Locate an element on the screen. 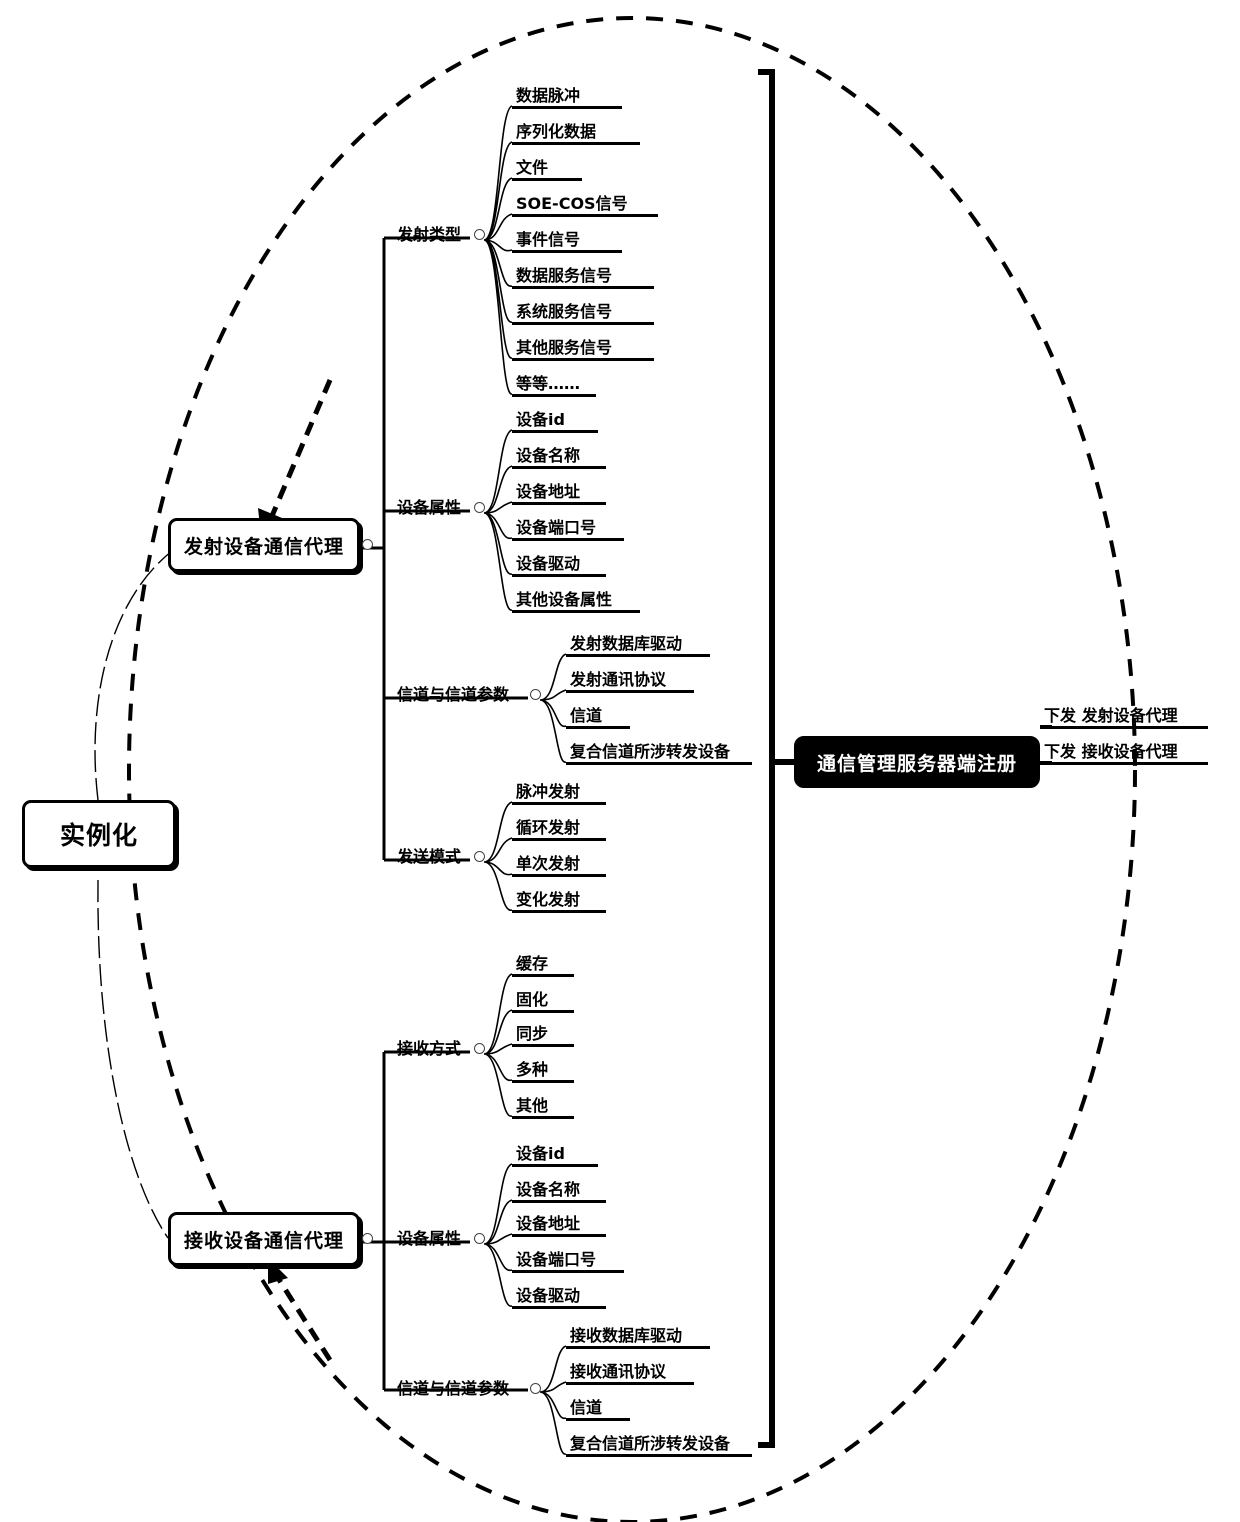  collapse-dot-t1 is located at coordinates (479, 507).